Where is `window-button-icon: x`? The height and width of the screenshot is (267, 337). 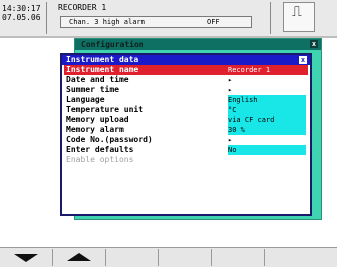 window-button-icon: x is located at coordinates (303, 60).